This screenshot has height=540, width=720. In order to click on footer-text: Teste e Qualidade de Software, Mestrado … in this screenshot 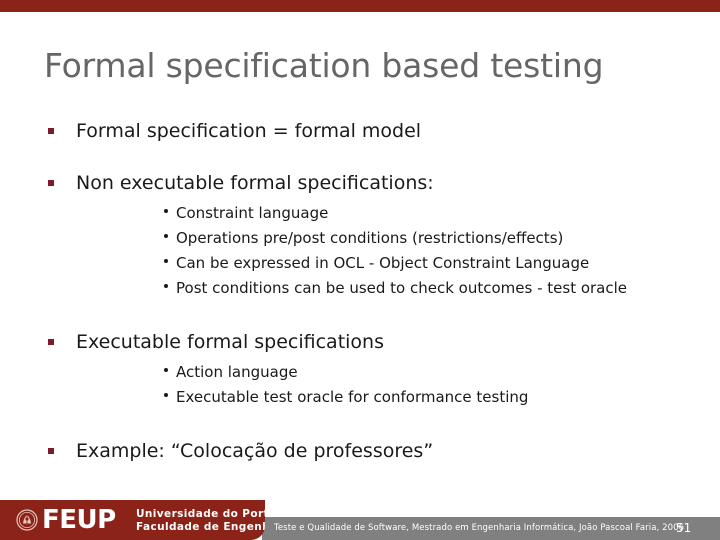, I will do `click(479, 528)`.